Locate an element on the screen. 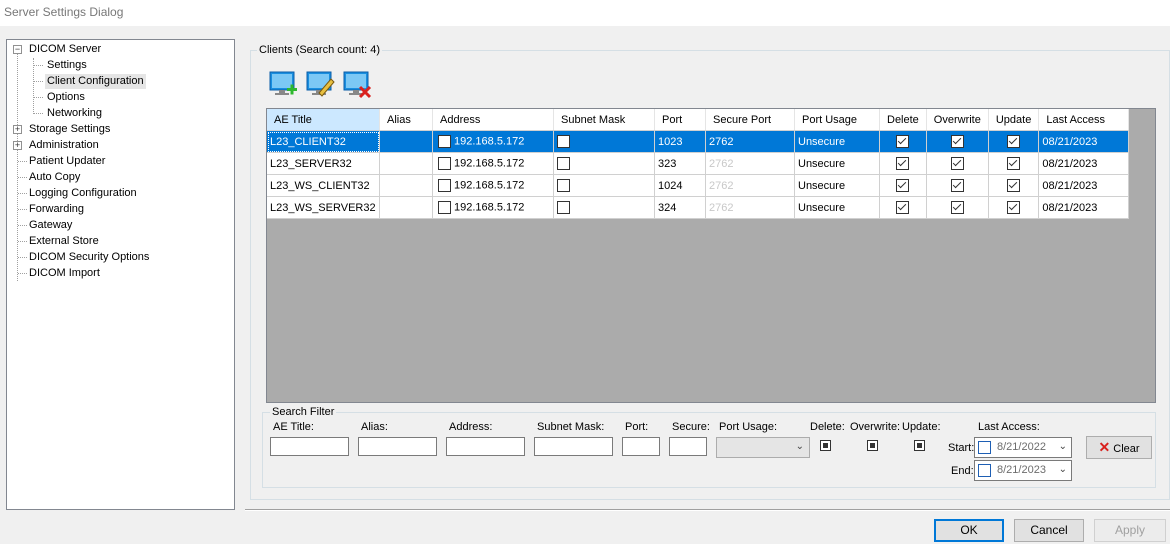 Image resolution: width=1170 pixels, height=544 pixels. ae-title-cell: L23_WS_SERVER32 is located at coordinates (323, 207).